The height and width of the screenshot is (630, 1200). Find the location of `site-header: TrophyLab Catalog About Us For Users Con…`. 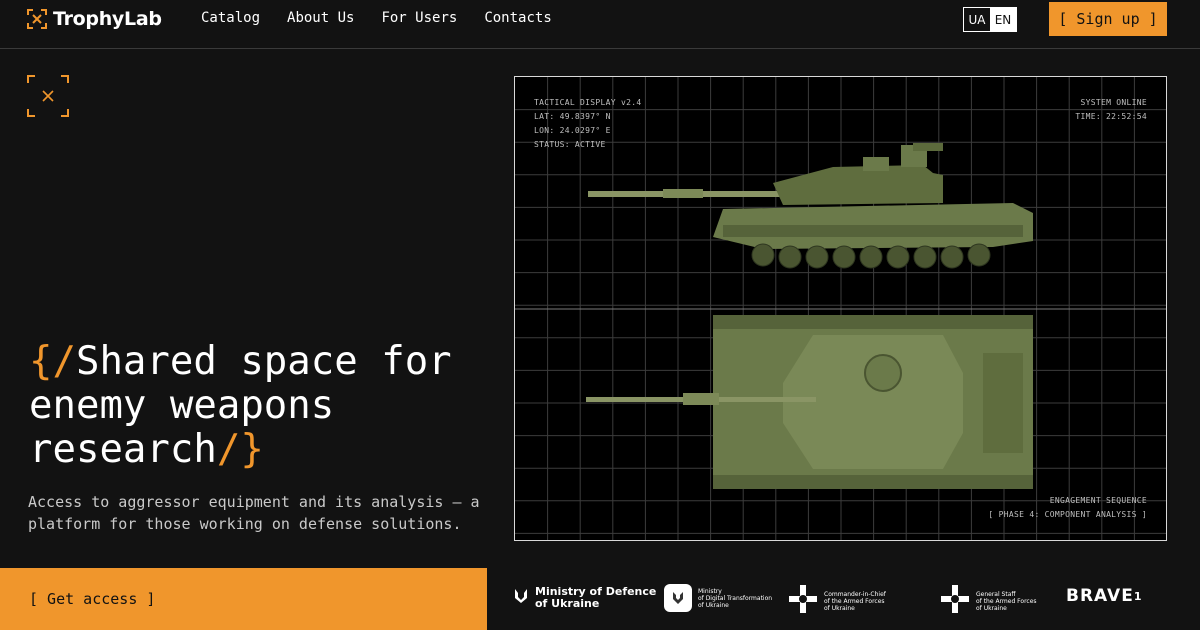

site-header: TrophyLab Catalog About Us For Users Con… is located at coordinates (600, 24).